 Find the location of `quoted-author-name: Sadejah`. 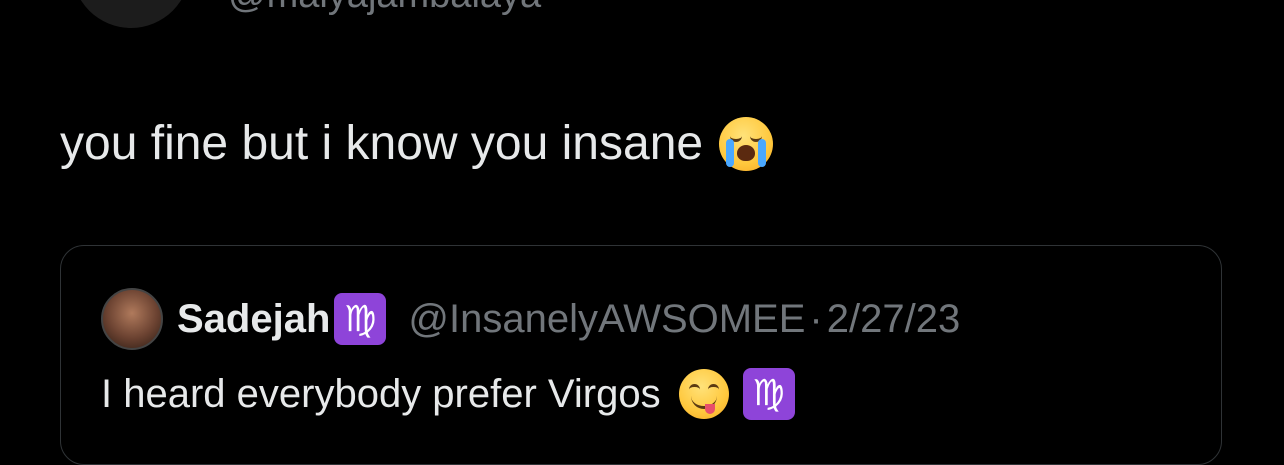

quoted-author-name: Sadejah is located at coordinates (254, 318).